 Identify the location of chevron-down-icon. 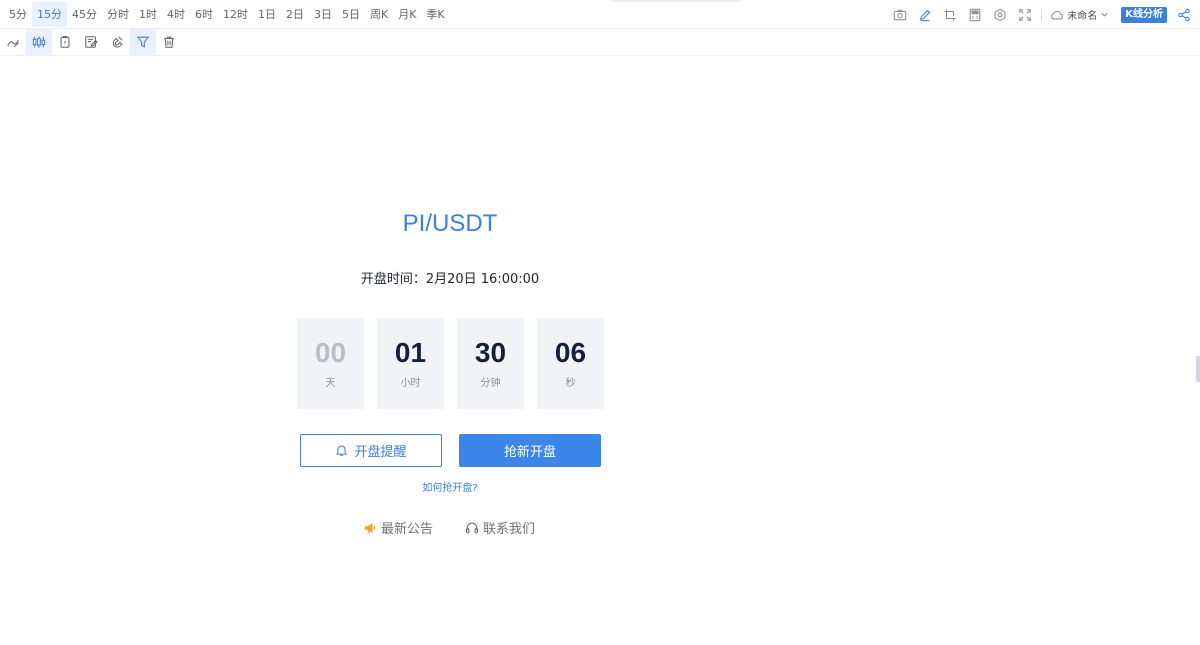
(1104, 14).